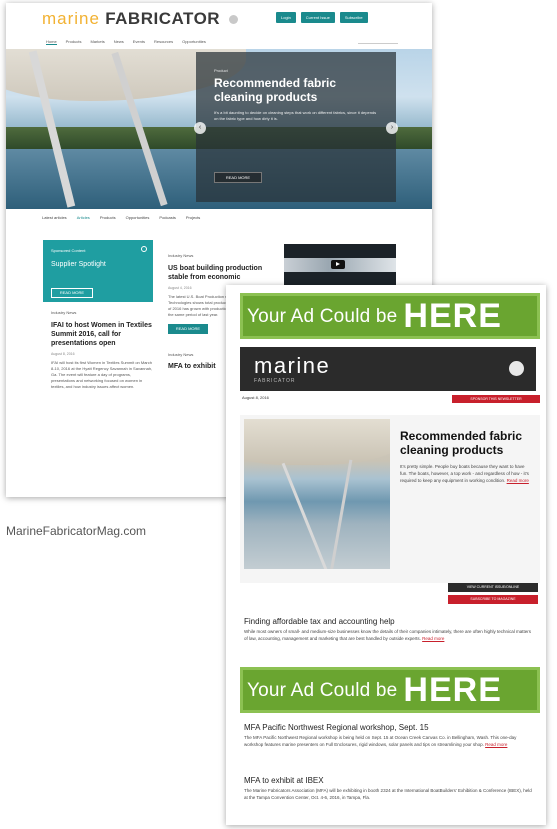  I want to click on site-logo: marine FABRICATOR, so click(140, 19).